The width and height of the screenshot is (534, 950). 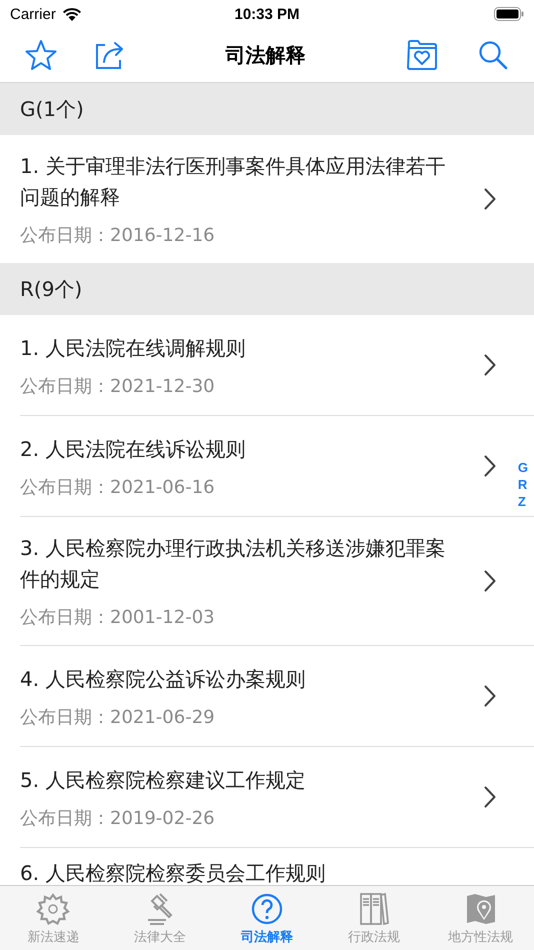 What do you see at coordinates (493, 55) in the screenshot?
I see `search-icon` at bounding box center [493, 55].